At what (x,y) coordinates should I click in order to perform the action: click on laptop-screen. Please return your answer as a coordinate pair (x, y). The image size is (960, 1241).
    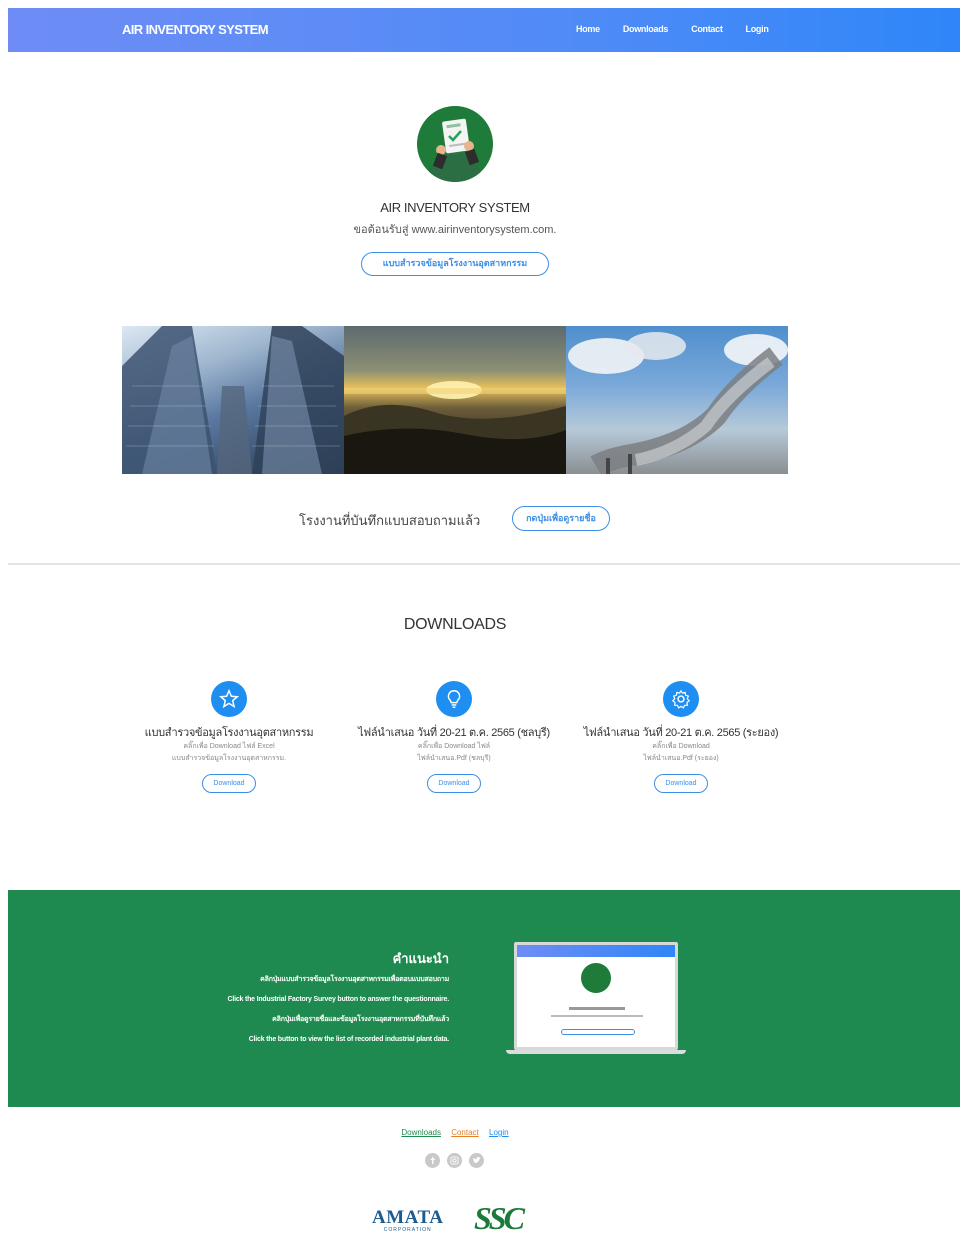
    Looking at the image, I should click on (596, 996).